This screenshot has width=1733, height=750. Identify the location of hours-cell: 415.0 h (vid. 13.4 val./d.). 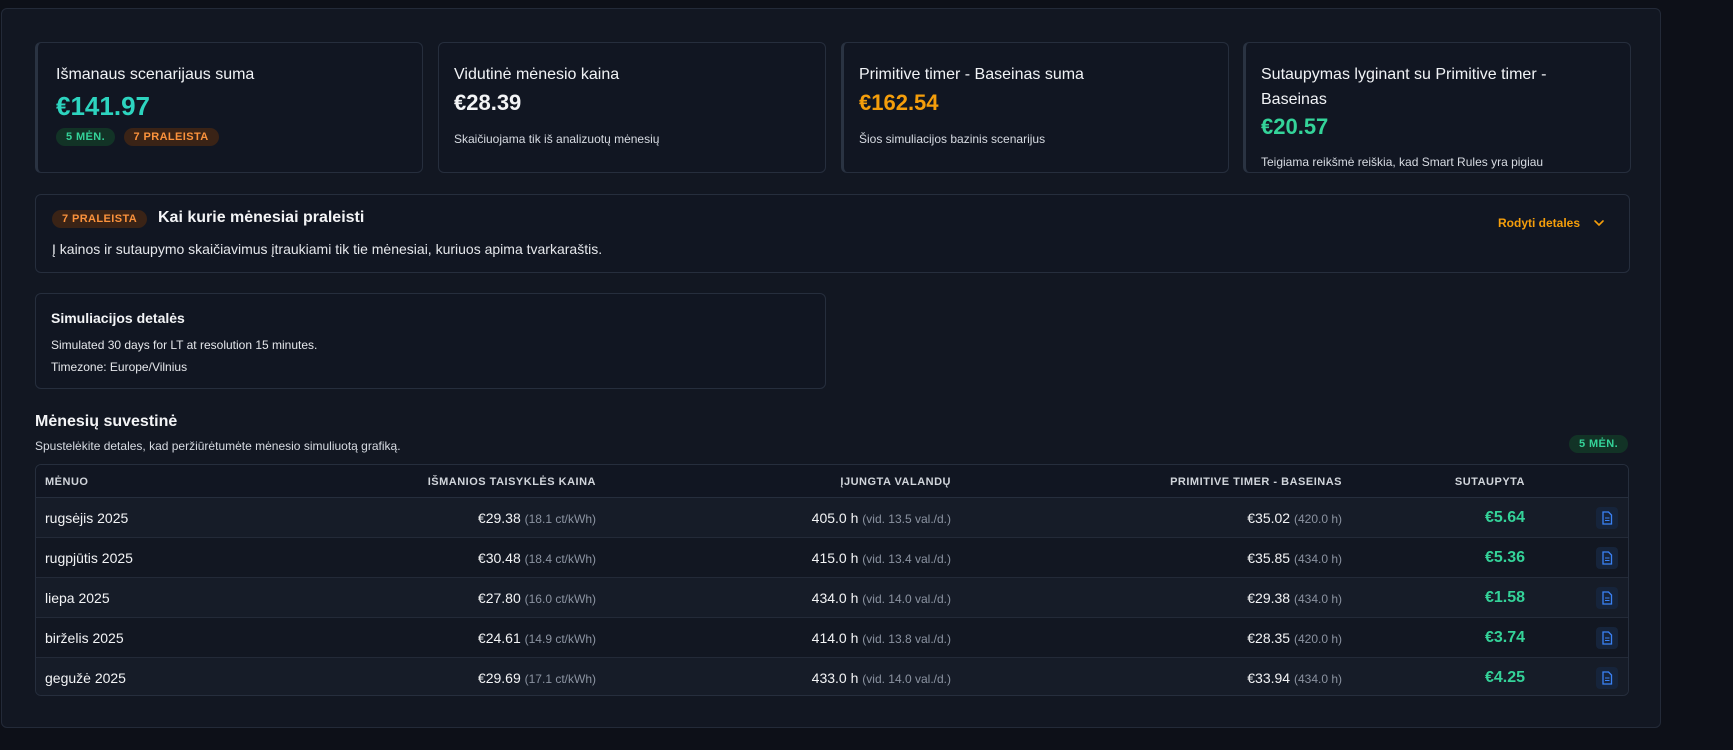
(881, 558).